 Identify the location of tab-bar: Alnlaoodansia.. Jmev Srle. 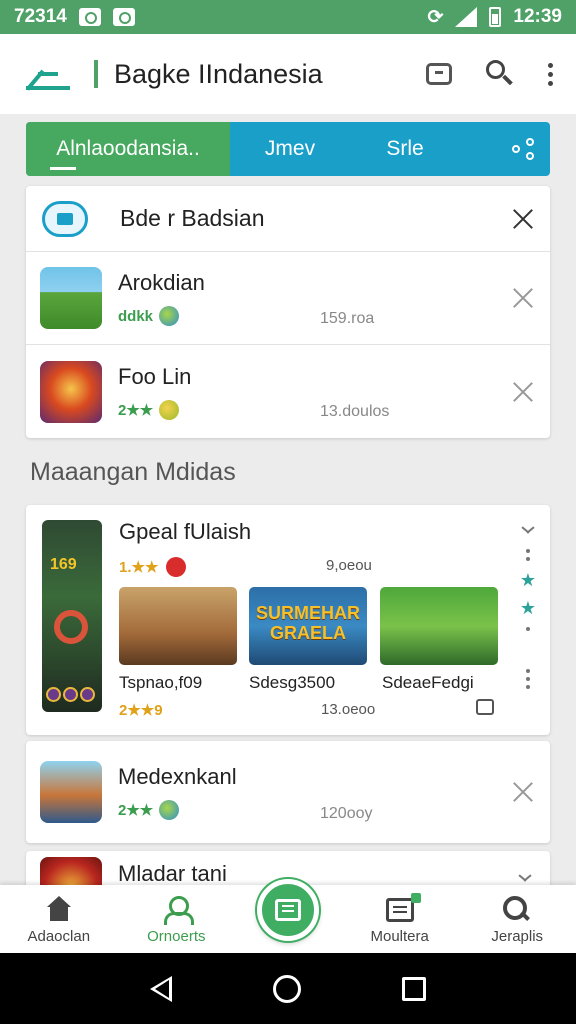
(288, 149).